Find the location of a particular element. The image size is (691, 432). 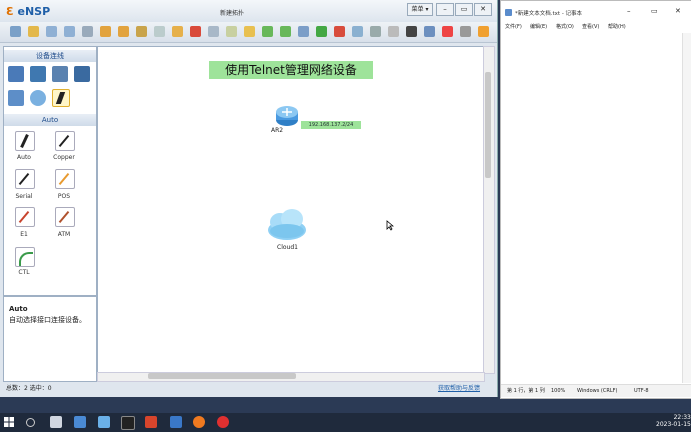

router-ar2-icon is located at coordinates (287, 116).